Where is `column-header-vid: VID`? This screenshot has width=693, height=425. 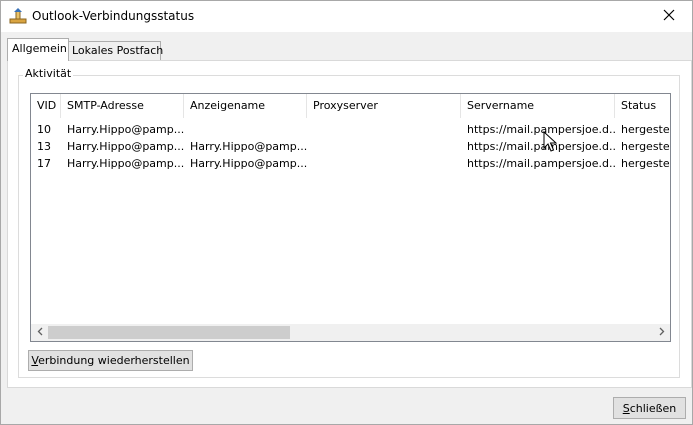 column-header-vid: VID is located at coordinates (46, 106).